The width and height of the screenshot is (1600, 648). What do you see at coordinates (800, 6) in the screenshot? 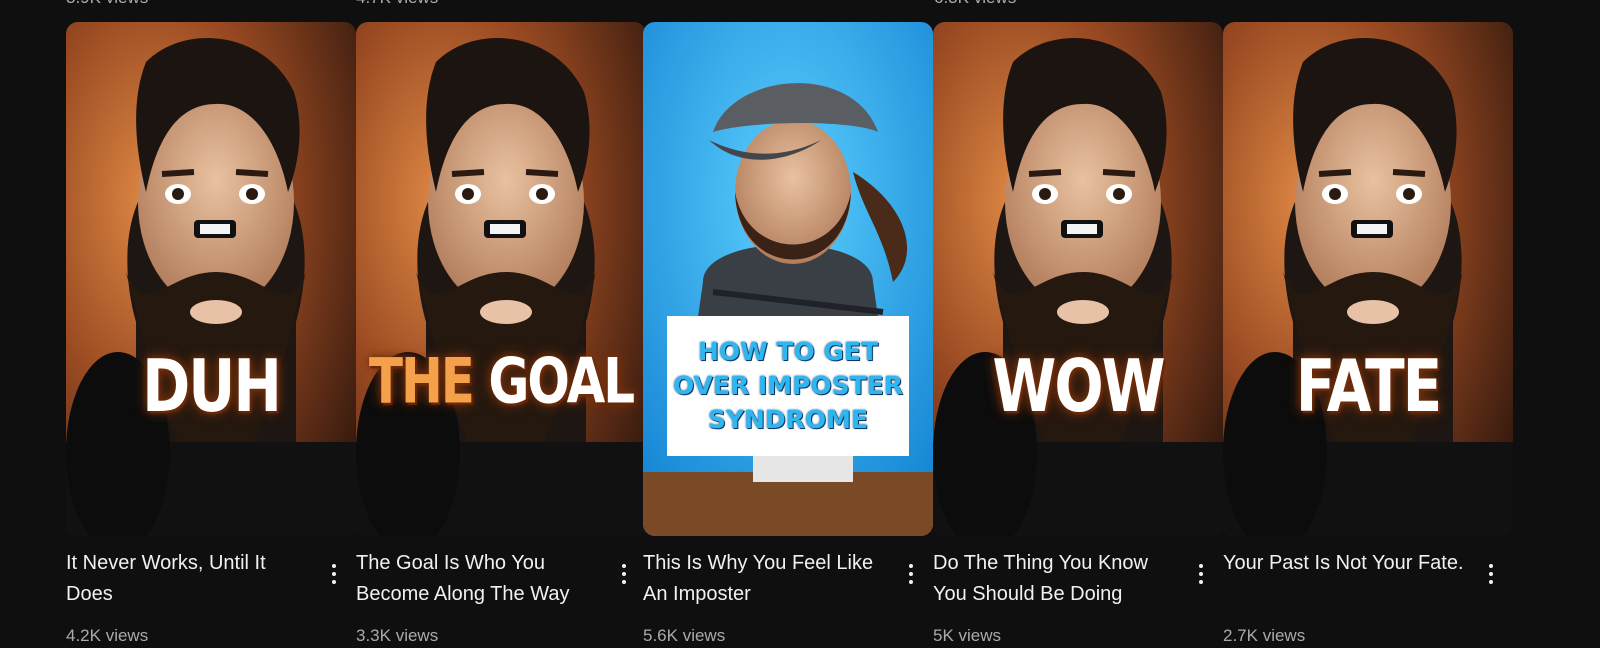
I see `previous-row-views: 3.9K views 4.7K views 6.3K views` at bounding box center [800, 6].